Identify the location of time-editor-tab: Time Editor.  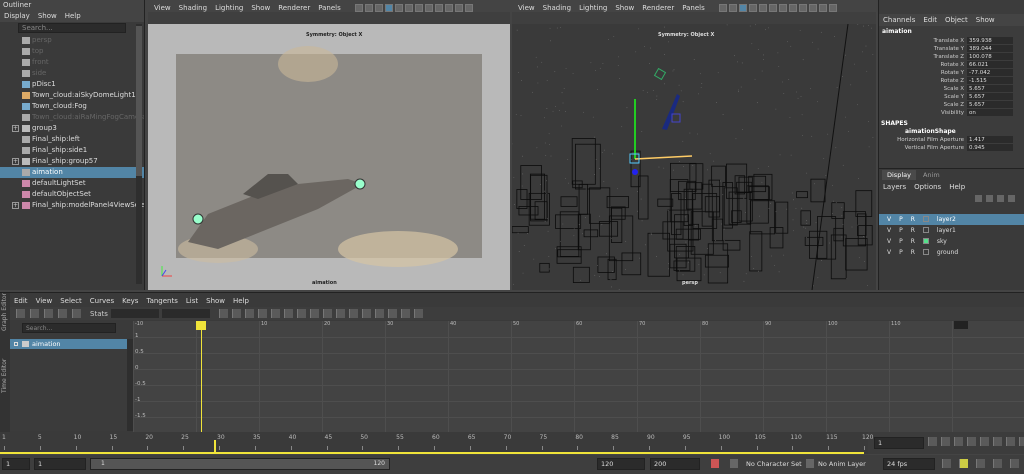
(4, 376).